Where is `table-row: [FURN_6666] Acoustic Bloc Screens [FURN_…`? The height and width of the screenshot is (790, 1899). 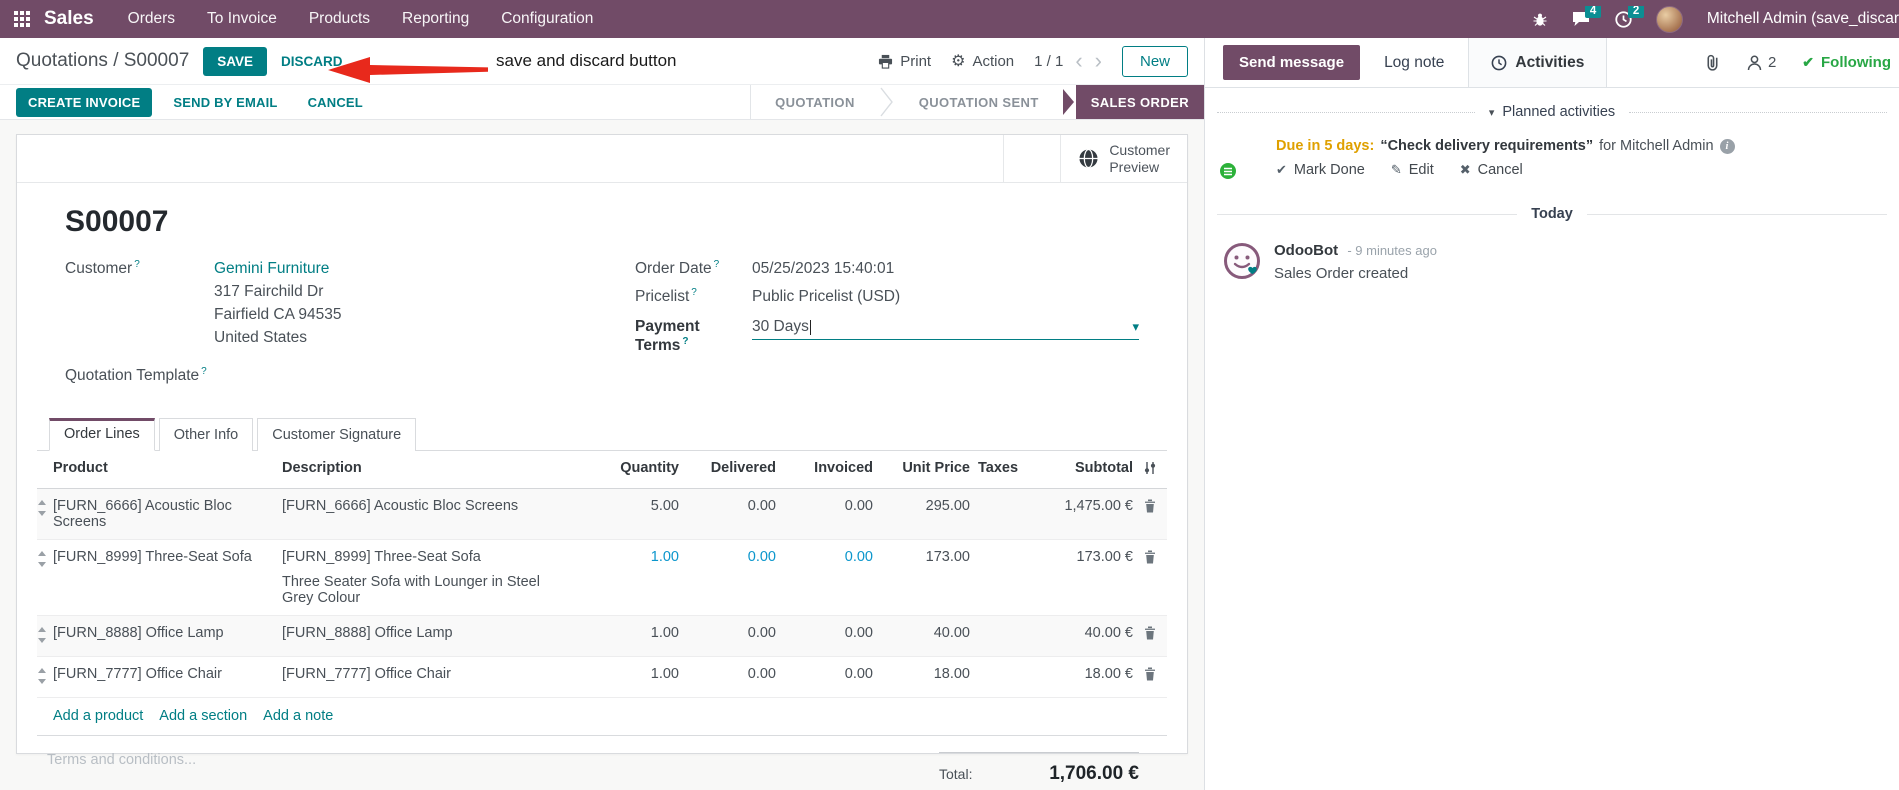
table-row: [FURN_6666] Acoustic Bloc Screens [FURN_… is located at coordinates (602, 515).